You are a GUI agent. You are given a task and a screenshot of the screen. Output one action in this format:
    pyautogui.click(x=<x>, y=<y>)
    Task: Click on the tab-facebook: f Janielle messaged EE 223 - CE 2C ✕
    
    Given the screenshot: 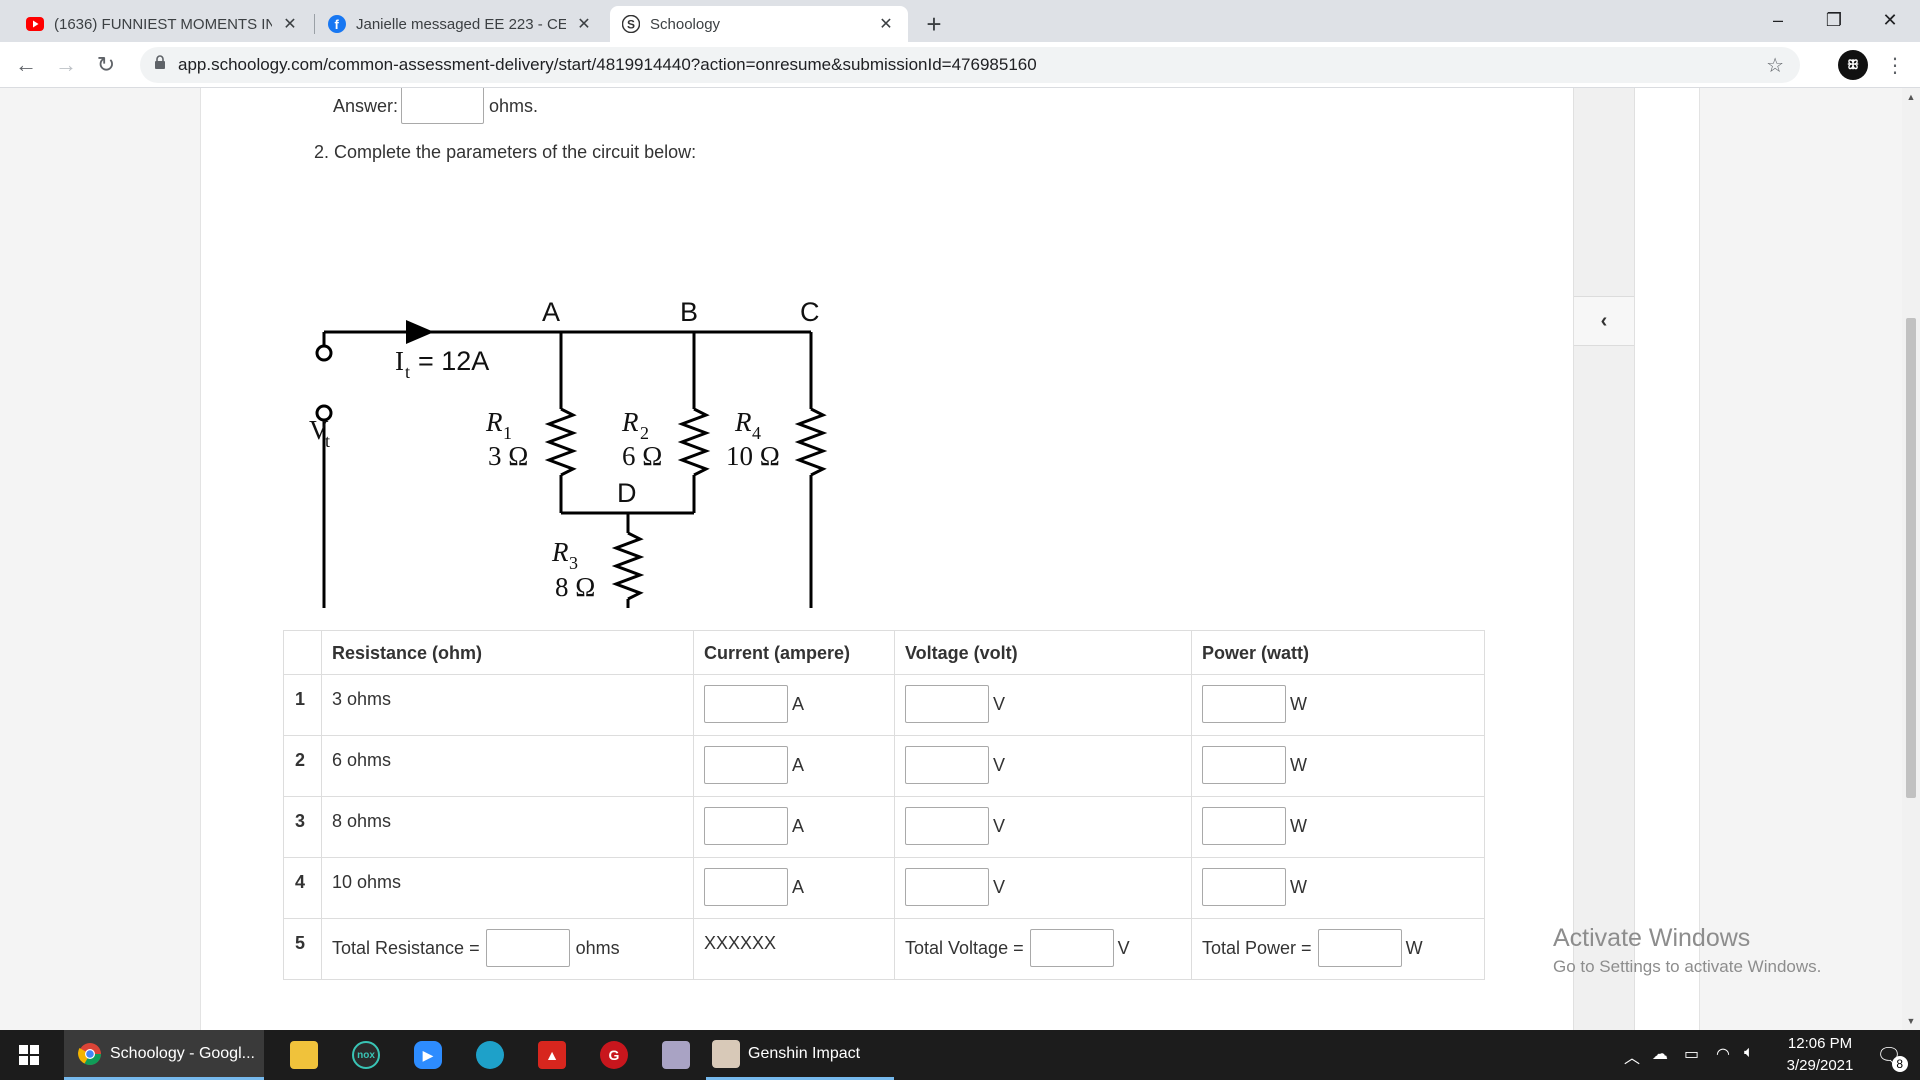 What is the action you would take?
    pyautogui.click(x=461, y=24)
    